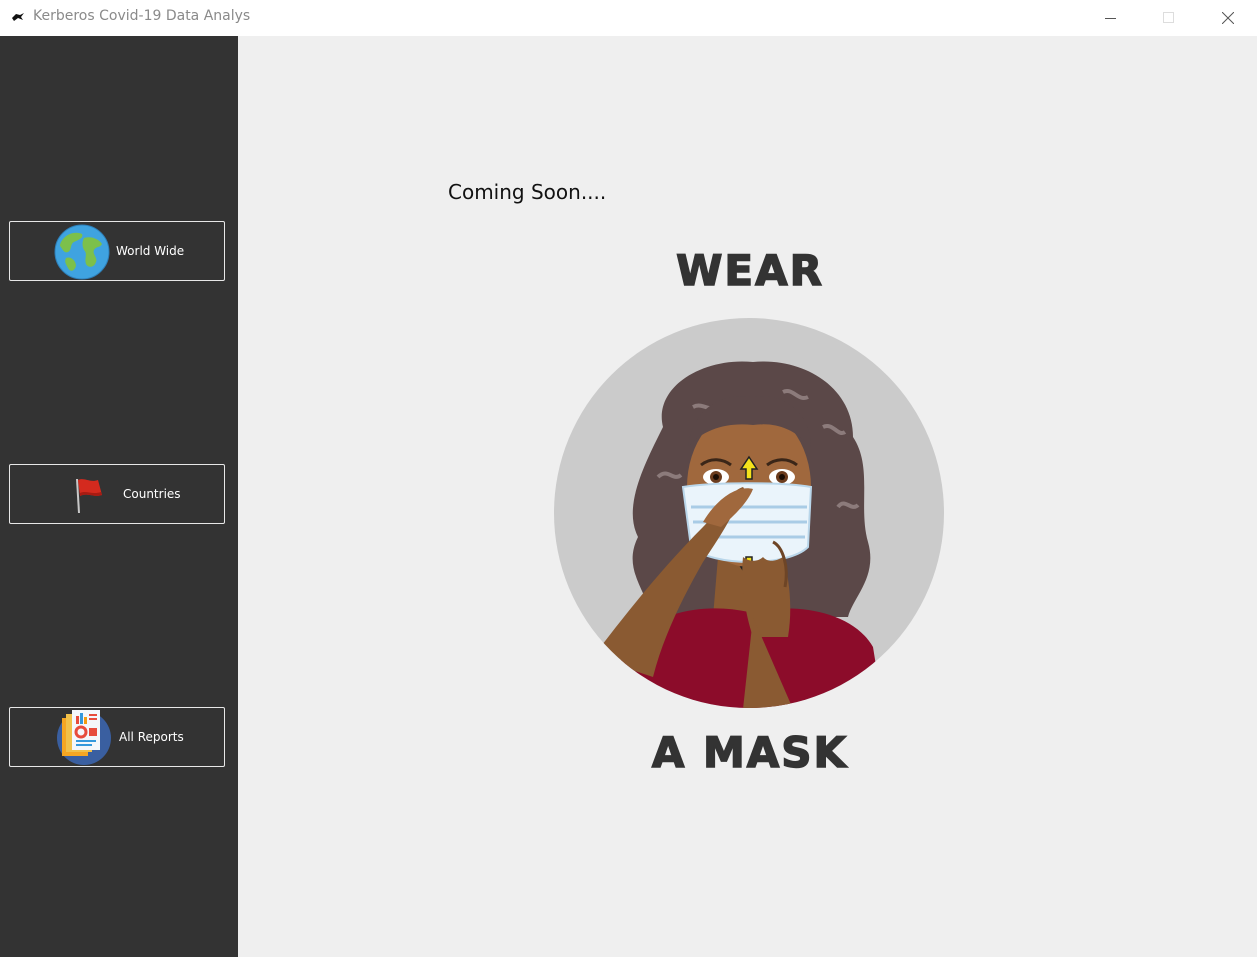 The height and width of the screenshot is (957, 1257). Describe the element at coordinates (150, 251) in the screenshot. I see `world-wide-label: World Wide` at that location.